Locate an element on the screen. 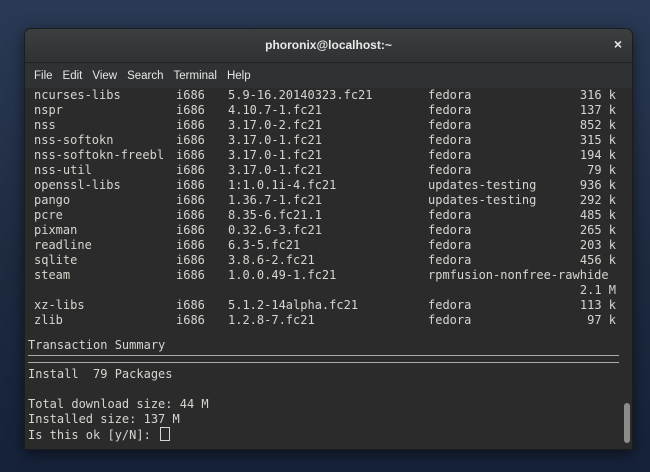 Image resolution: width=650 pixels, height=472 pixels. package-version: 3.8.6-2.fc21 is located at coordinates (271, 260).